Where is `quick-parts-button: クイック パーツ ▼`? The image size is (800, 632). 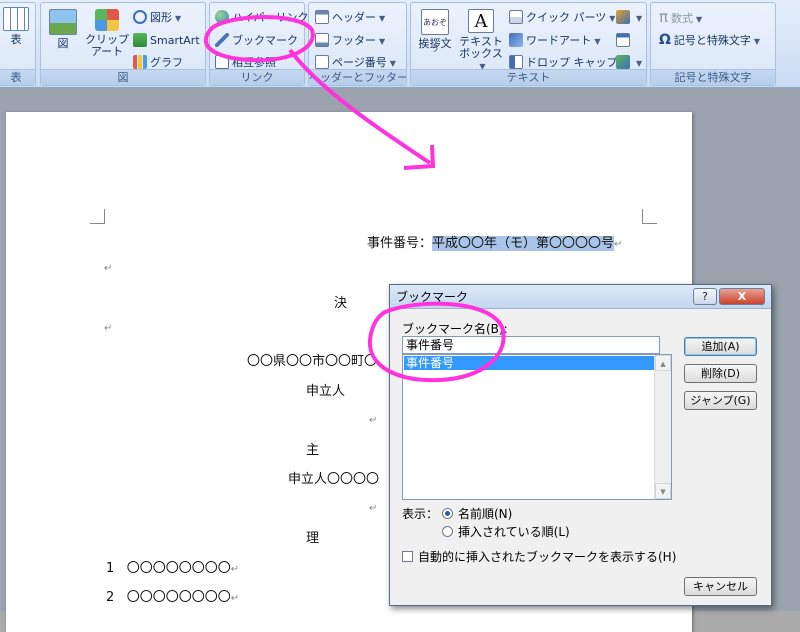
quick-parts-button: クイック パーツ ▼ is located at coordinates (562, 18).